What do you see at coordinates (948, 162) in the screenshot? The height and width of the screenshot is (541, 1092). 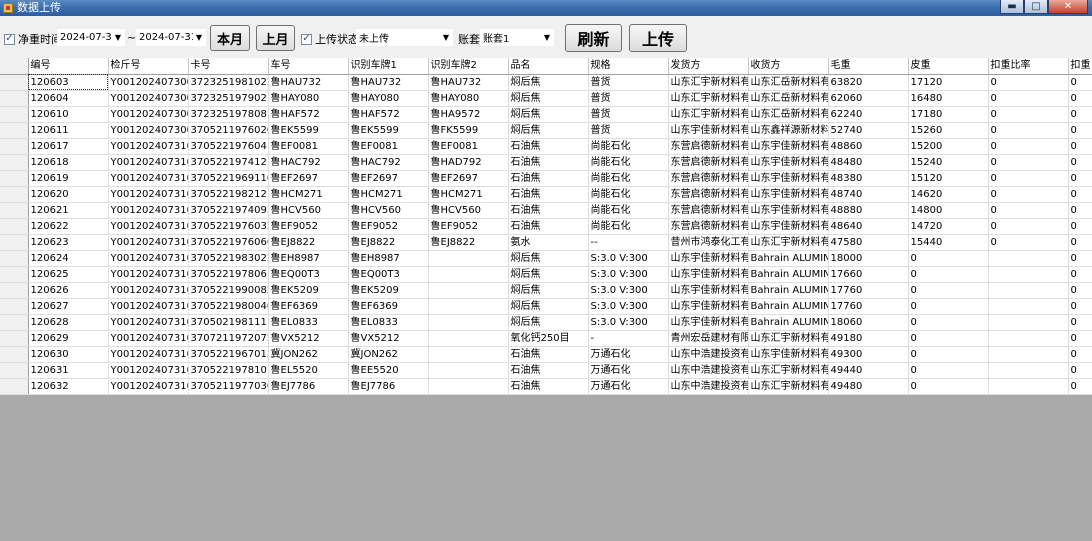 I see `table-cell: 15240` at bounding box center [948, 162].